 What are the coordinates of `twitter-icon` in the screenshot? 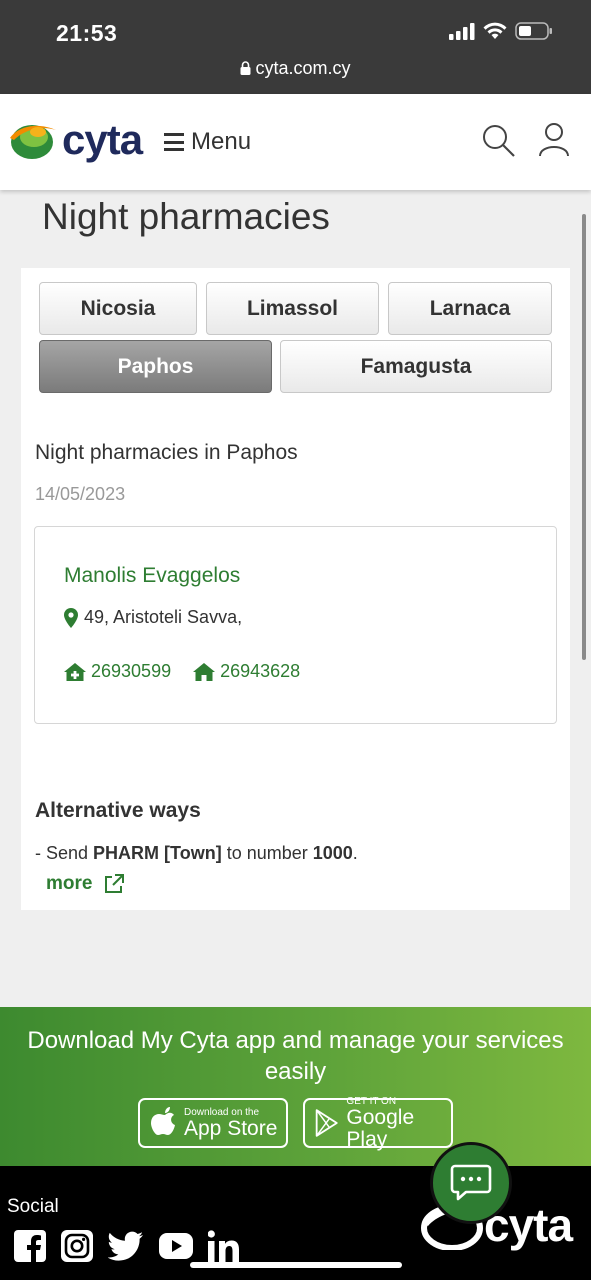 It's located at (125, 1246).